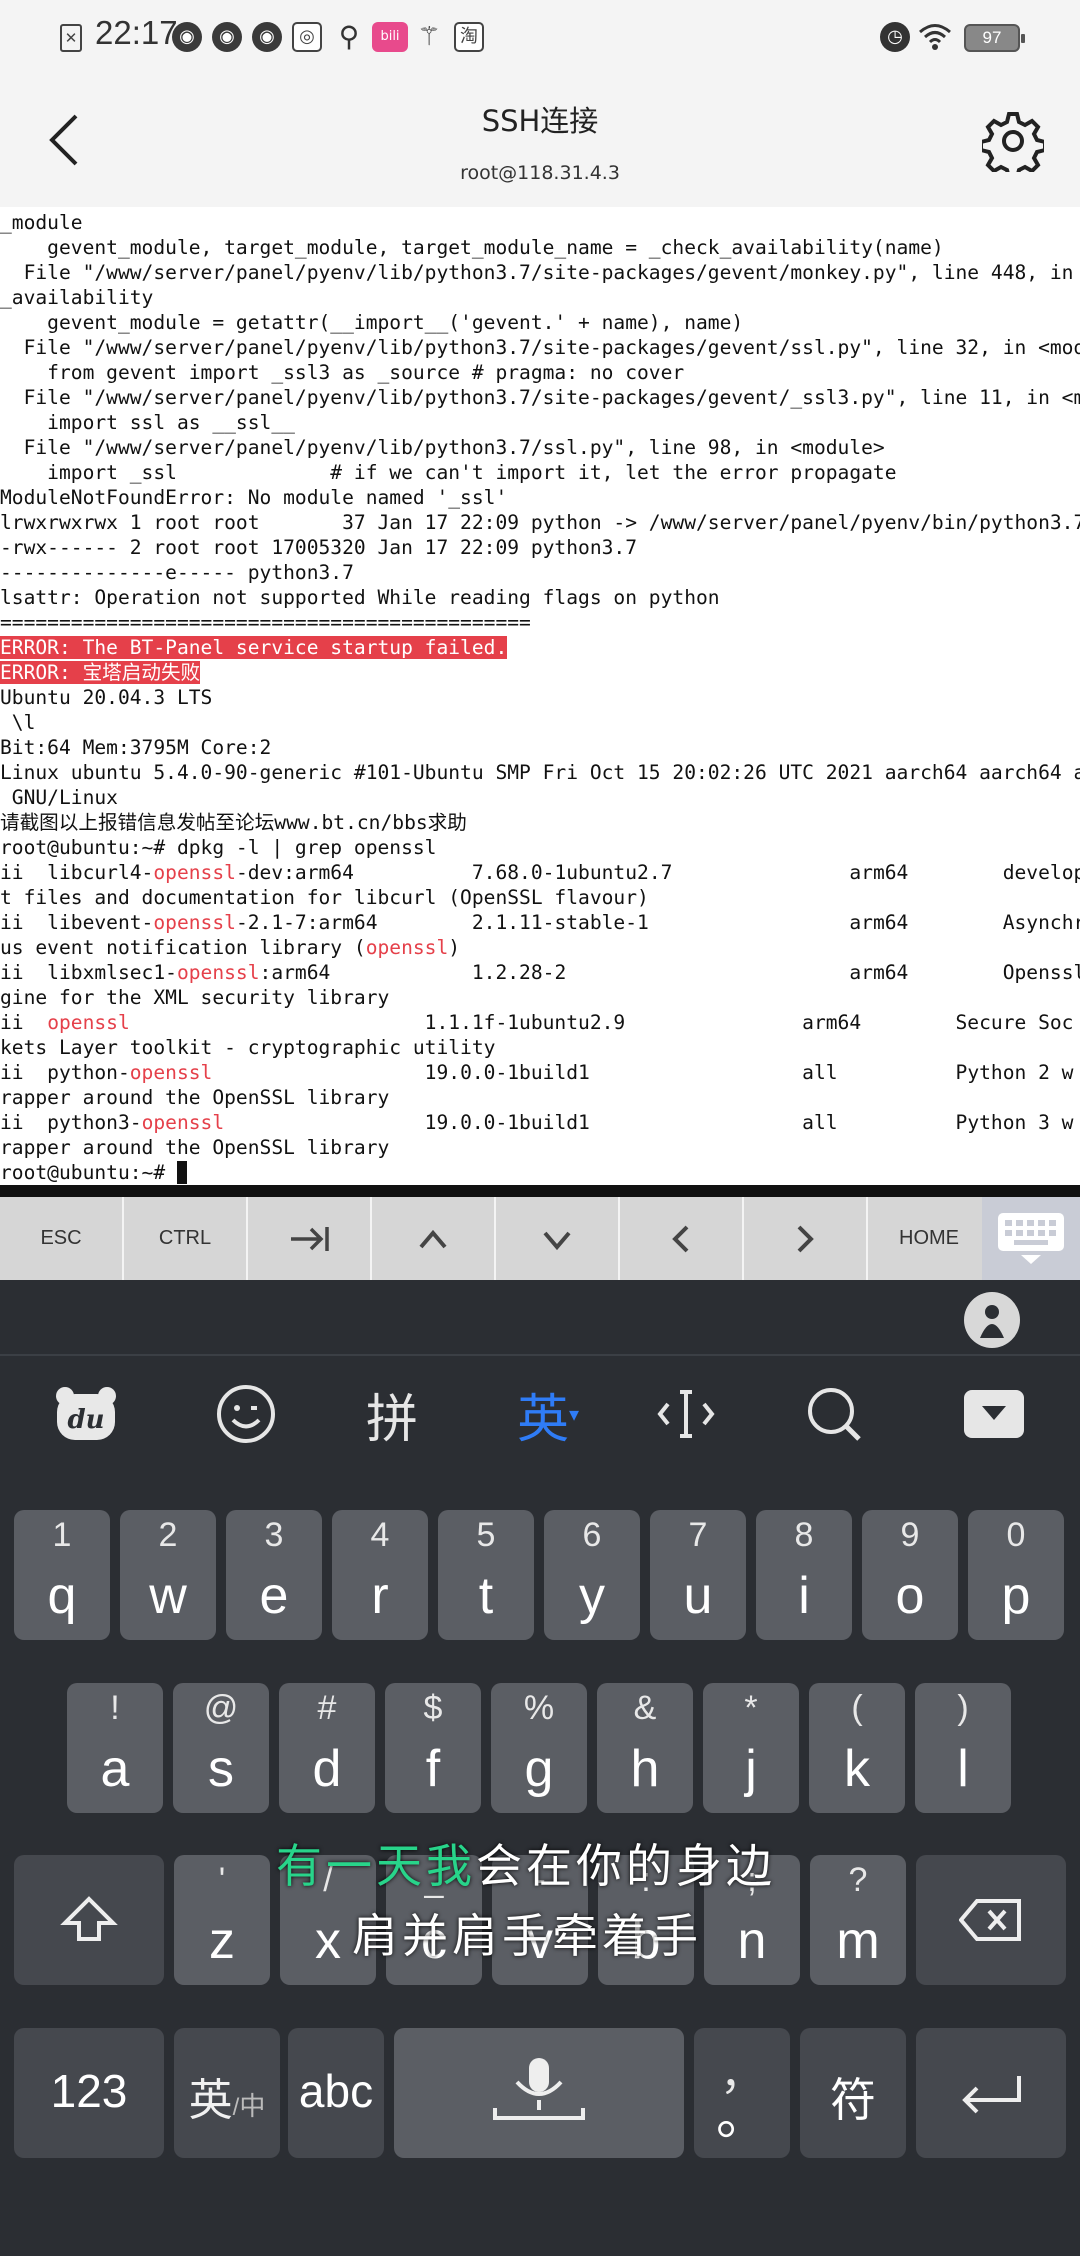  Describe the element at coordinates (548, 1414) in the screenshot. I see `english-mode: 英 ▾` at that location.